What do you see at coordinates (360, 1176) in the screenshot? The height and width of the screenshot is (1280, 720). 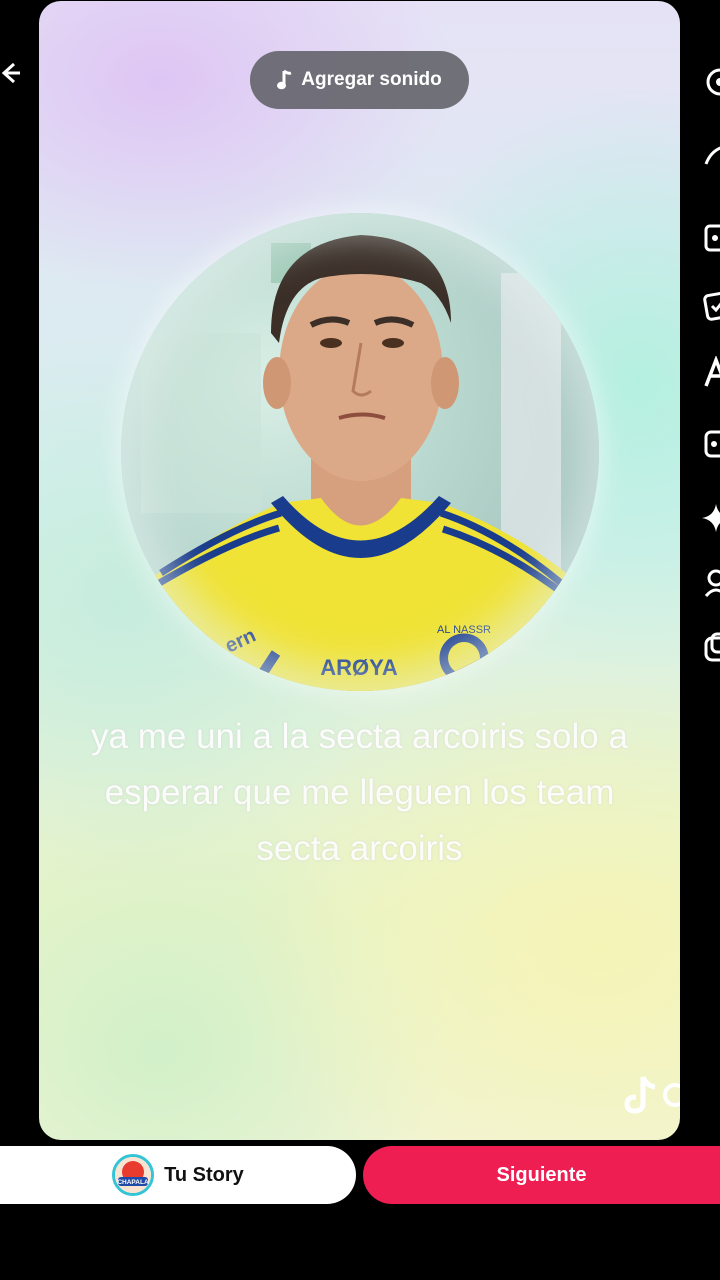 I see `bottom-action-bar: CHAPALA Tu Story Siguiente` at bounding box center [360, 1176].